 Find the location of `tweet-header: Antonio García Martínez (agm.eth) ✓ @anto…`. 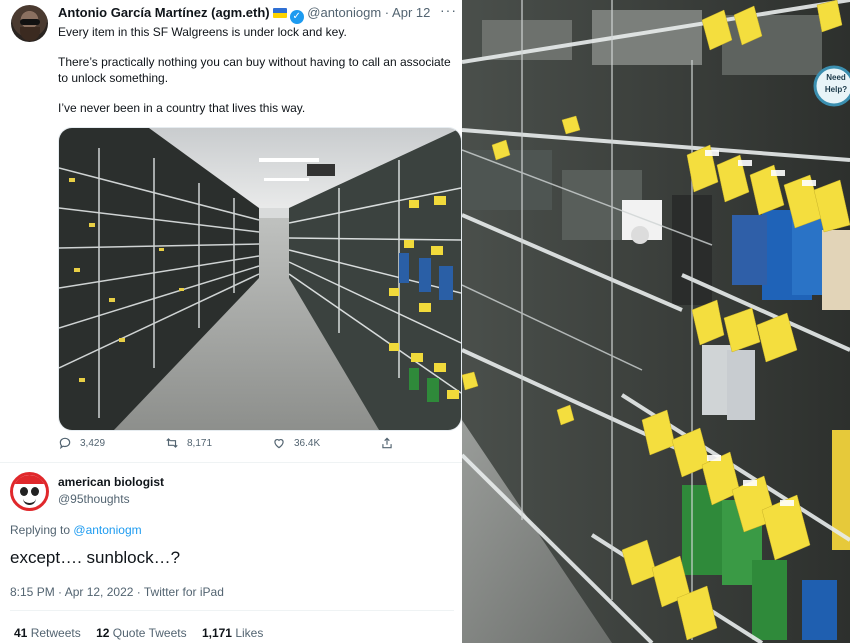

tweet-header: Antonio García Martínez (agm.eth) ✓ @anto… is located at coordinates (244, 14).